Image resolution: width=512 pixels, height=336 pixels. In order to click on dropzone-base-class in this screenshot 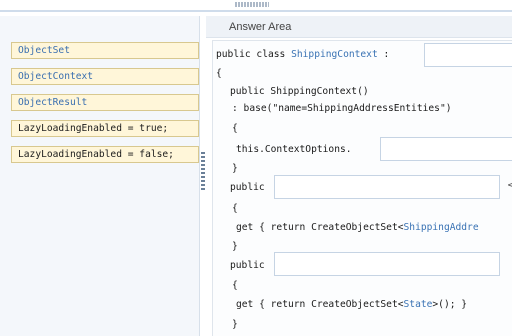, I will do `click(468, 55)`.